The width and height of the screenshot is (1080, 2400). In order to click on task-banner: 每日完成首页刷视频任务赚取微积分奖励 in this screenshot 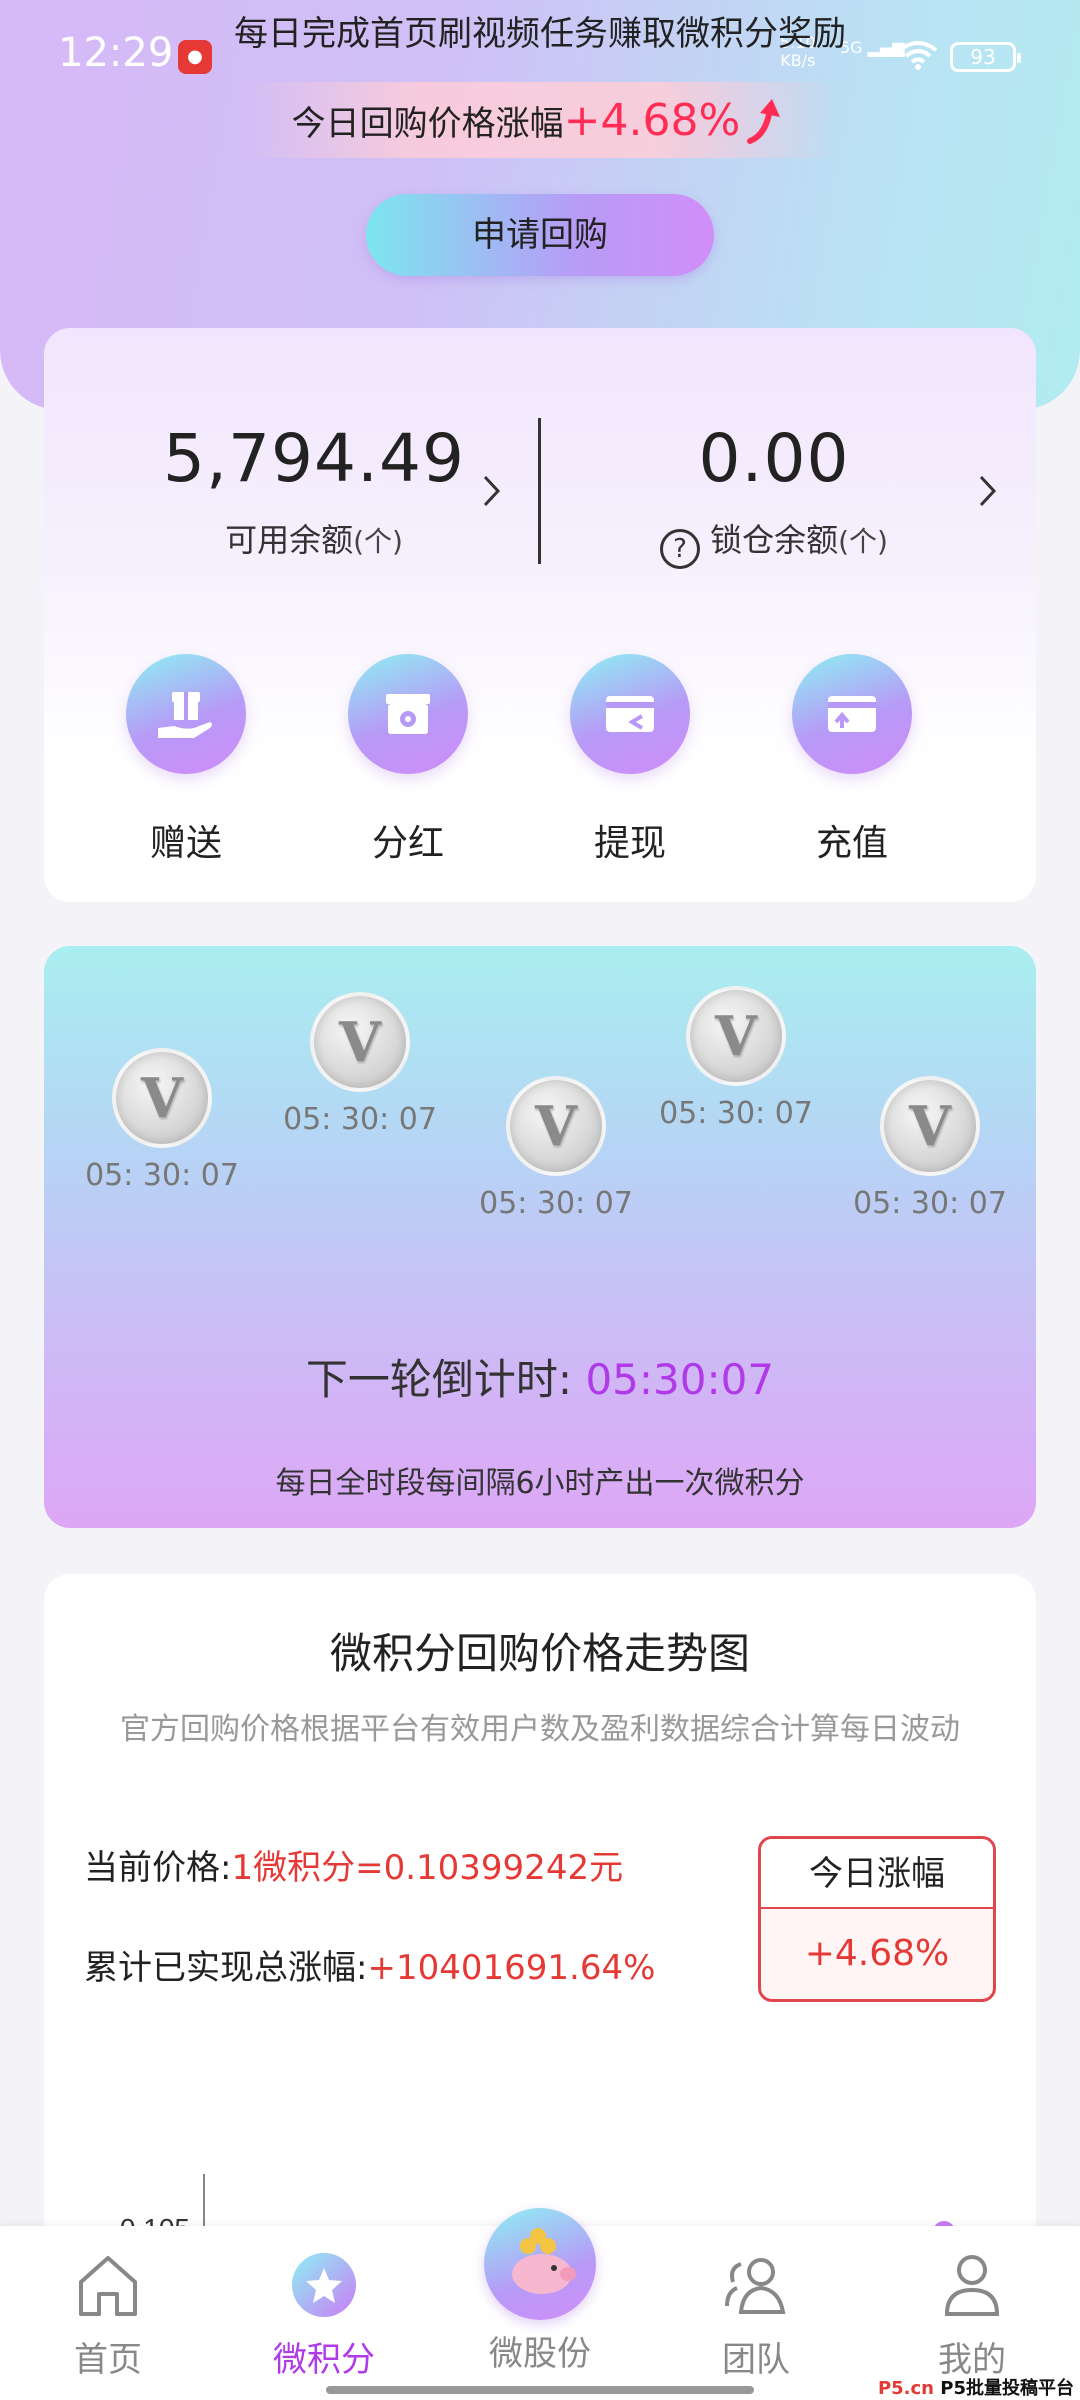, I will do `click(540, 30)`.